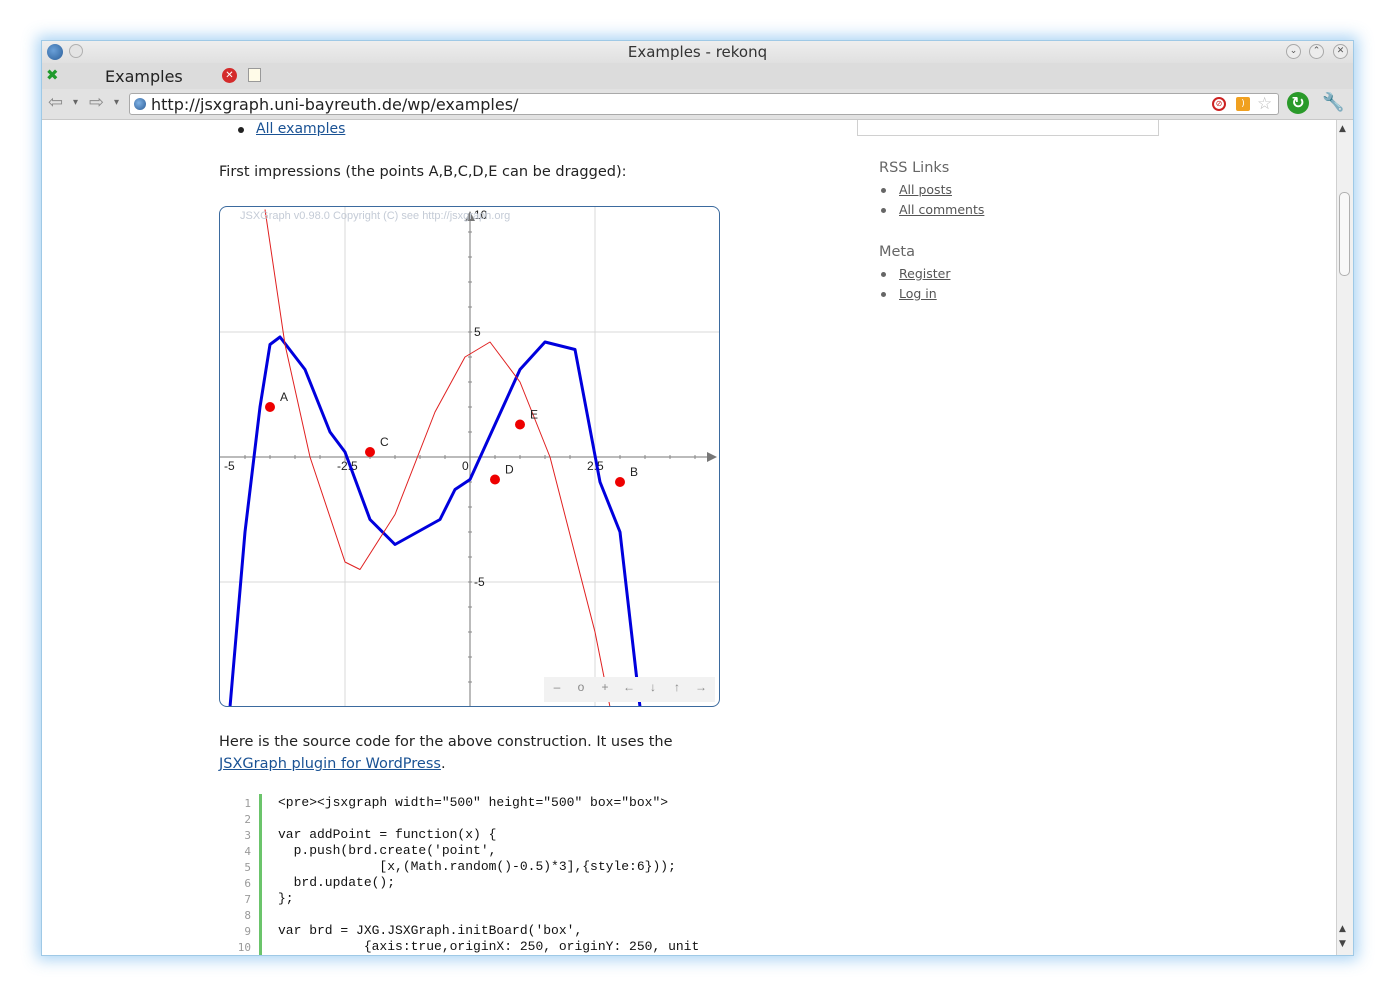 Image resolution: width=1393 pixels, height=997 pixels. What do you see at coordinates (387, 850) in the screenshot?
I see `code-line: p.push(brd.create('point',` at bounding box center [387, 850].